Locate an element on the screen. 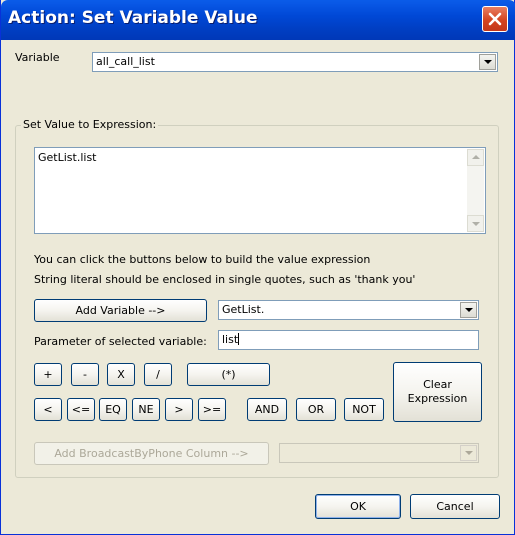 The height and width of the screenshot is (535, 515). plus-button: + is located at coordinates (48, 374).